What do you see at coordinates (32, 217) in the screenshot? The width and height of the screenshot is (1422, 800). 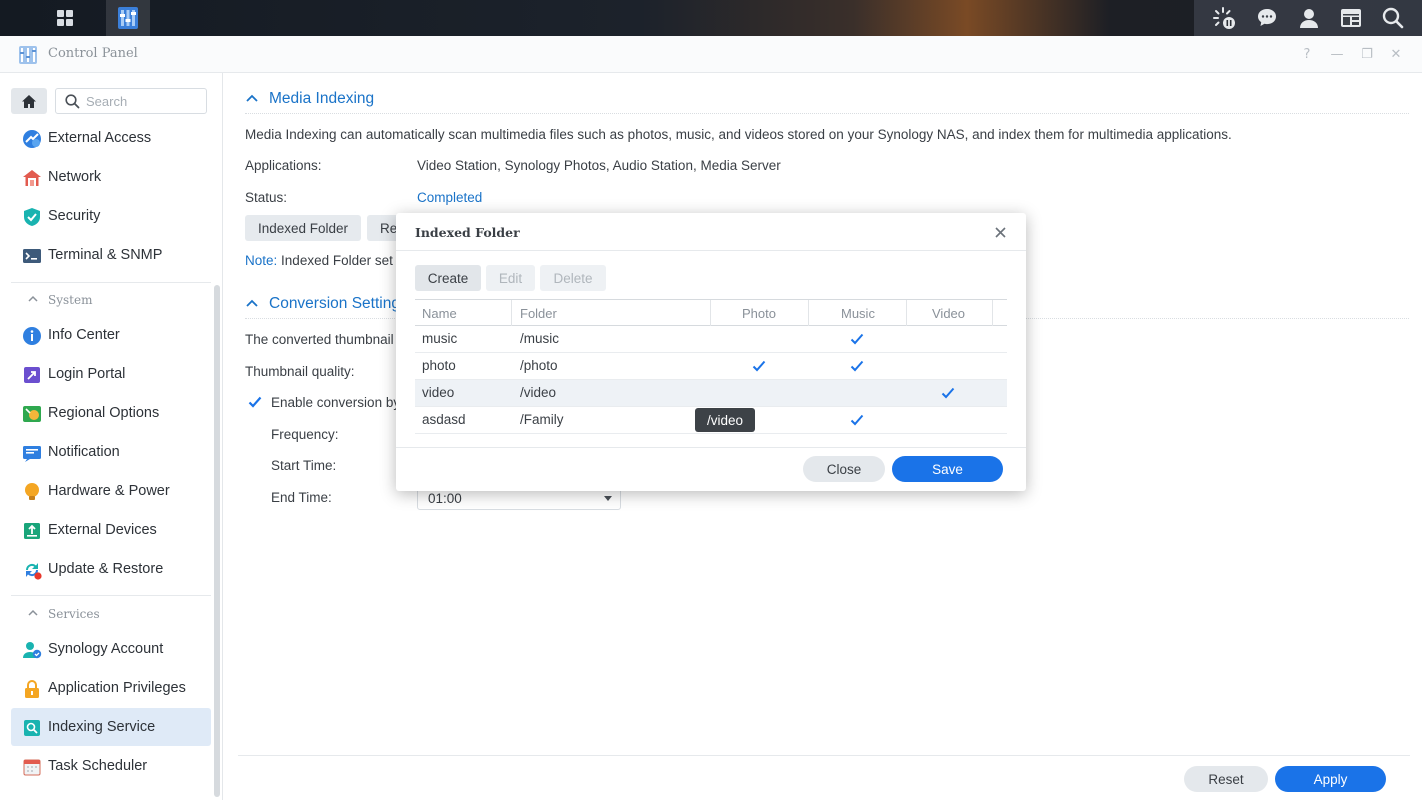 I see `shield-icon` at bounding box center [32, 217].